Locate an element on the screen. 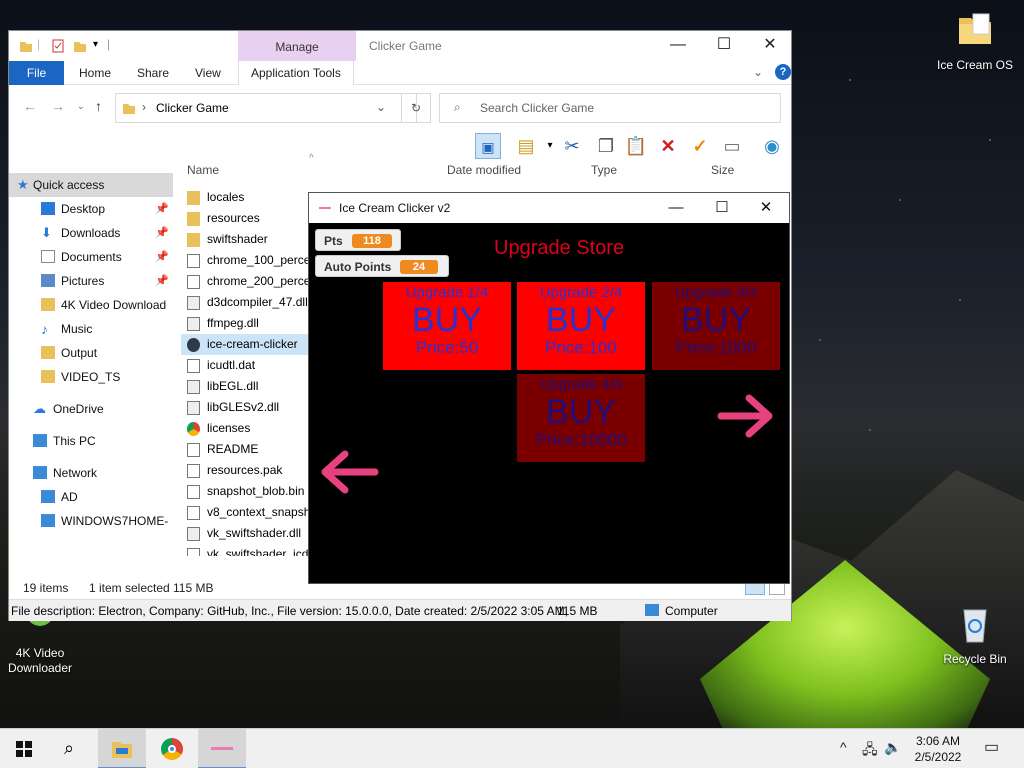  upgrade-card-3: Upgrade 3/4 BUY Price:1000 is located at coordinates (716, 326).